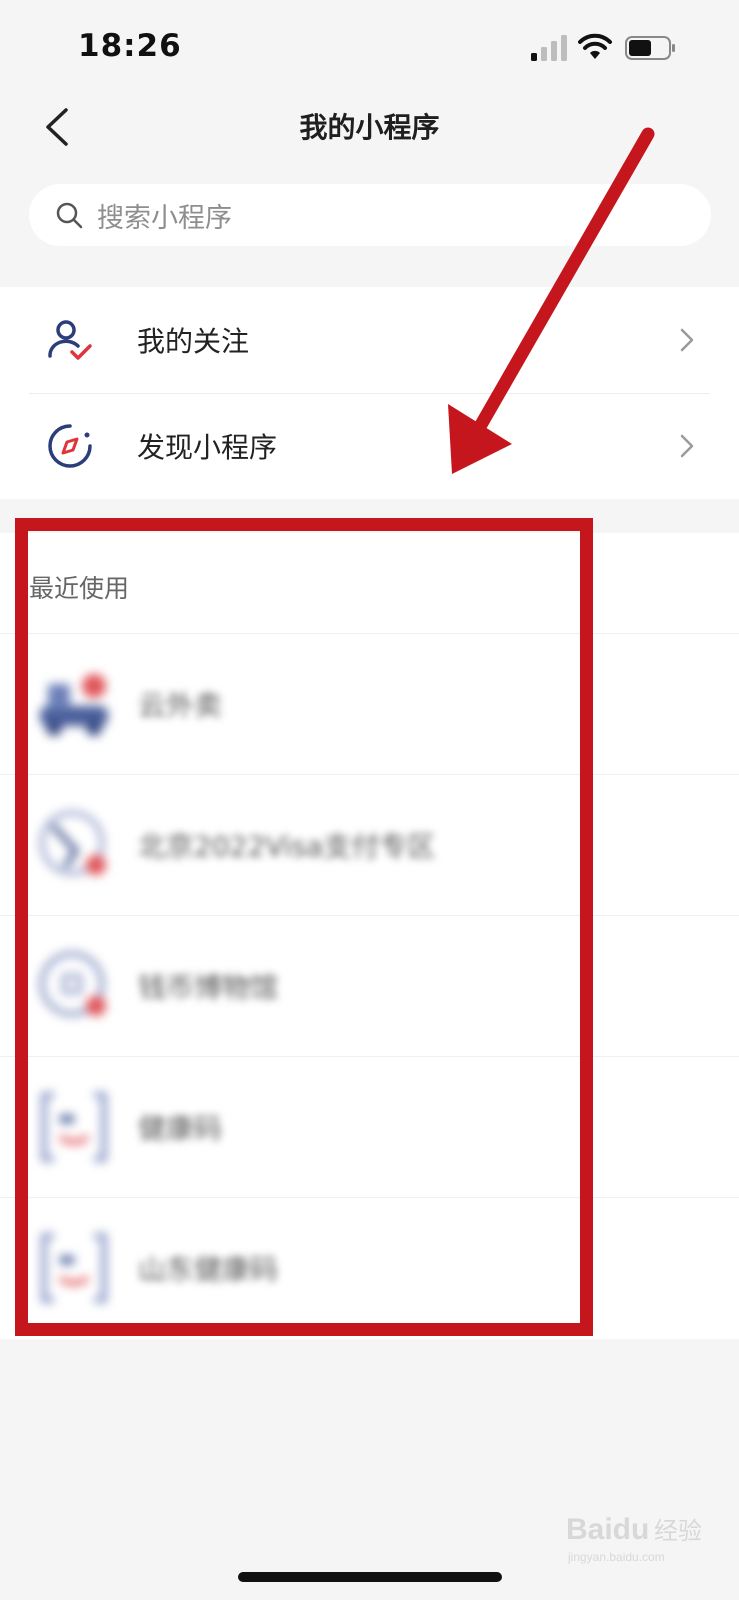  What do you see at coordinates (369, 127) in the screenshot?
I see `page-title: 我的小程序` at bounding box center [369, 127].